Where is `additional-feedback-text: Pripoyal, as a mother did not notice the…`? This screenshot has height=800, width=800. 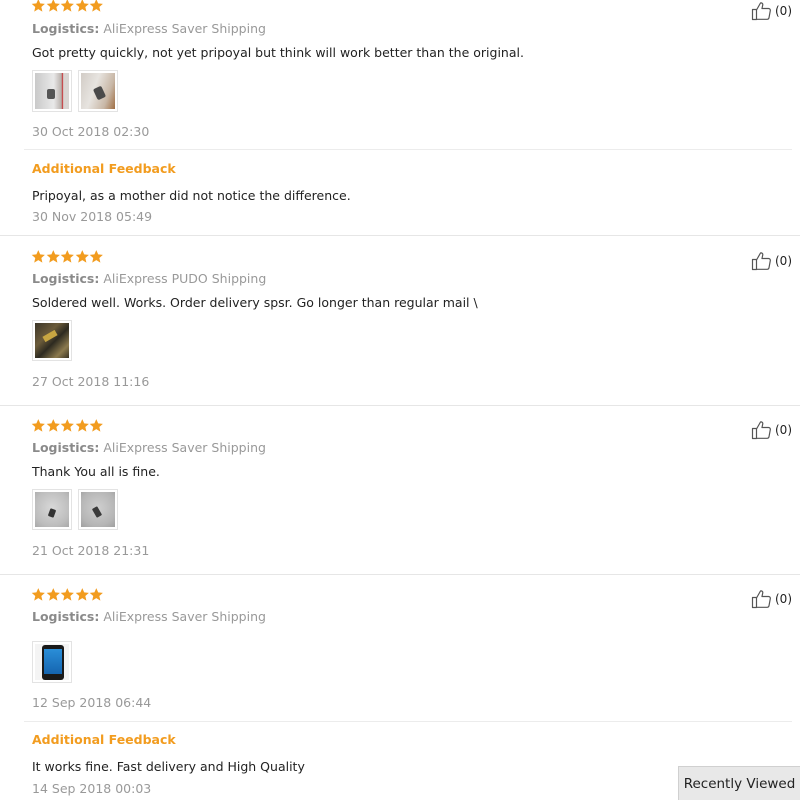
additional-feedback-text: Pripoyal, as a mother did not notice the… is located at coordinates (191, 195).